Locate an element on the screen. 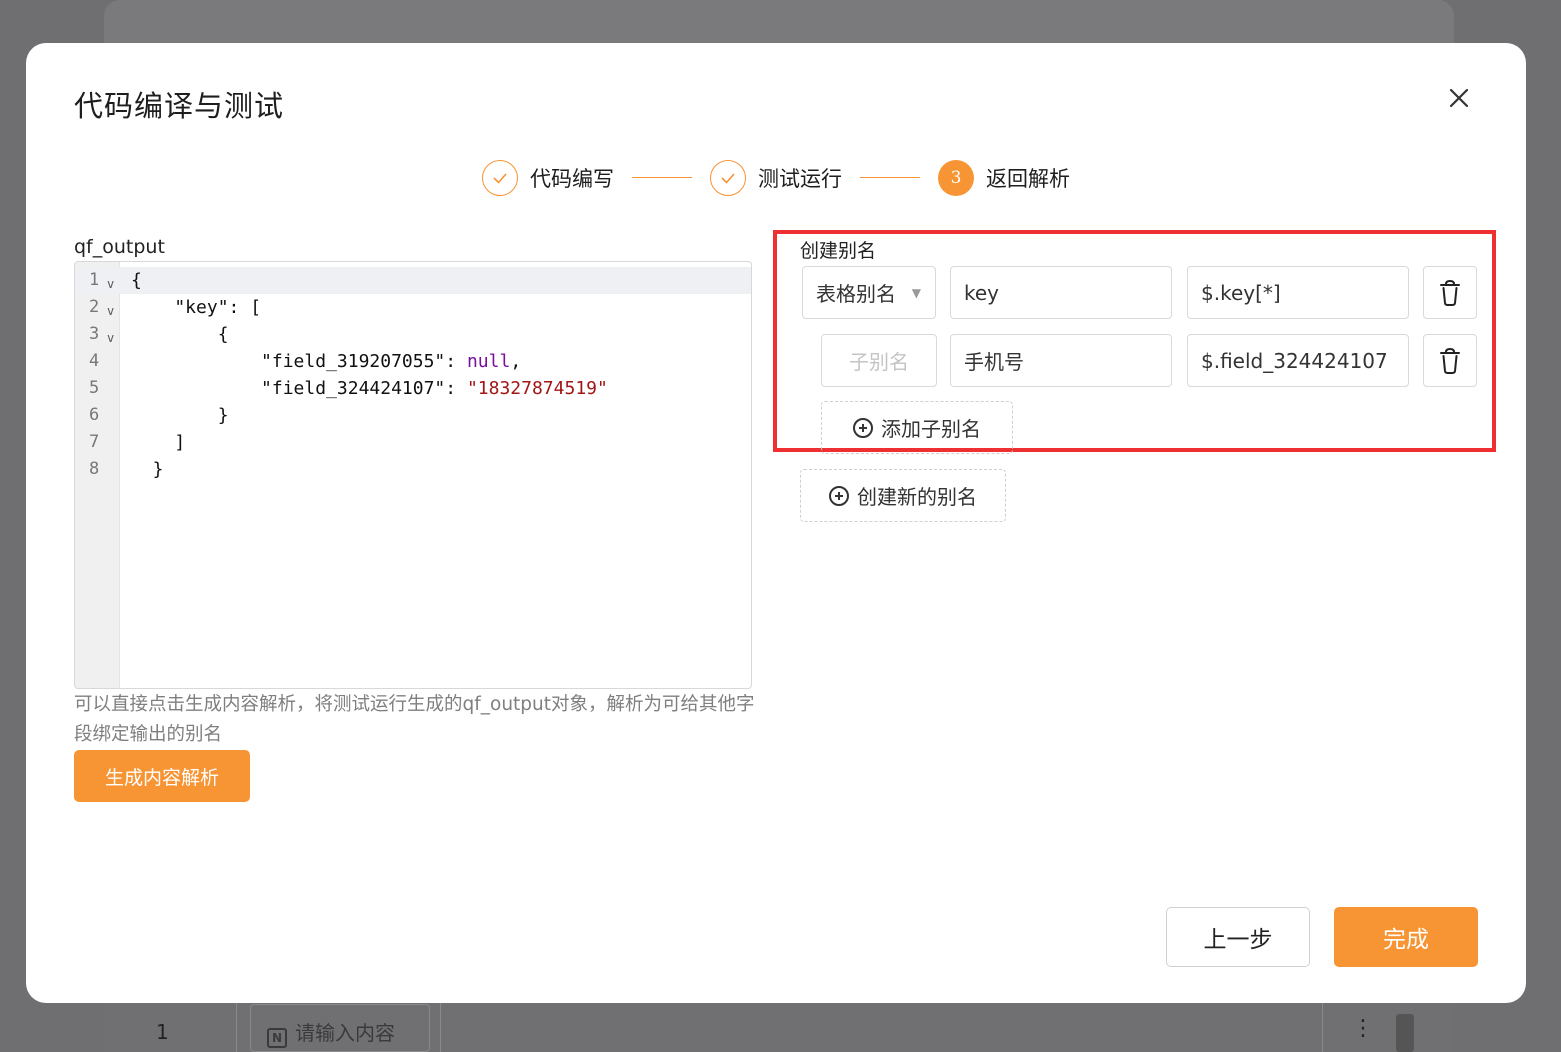 The height and width of the screenshot is (1052, 1561). code-line: 5 "field_324424107": "18327874519" is located at coordinates (413, 388).